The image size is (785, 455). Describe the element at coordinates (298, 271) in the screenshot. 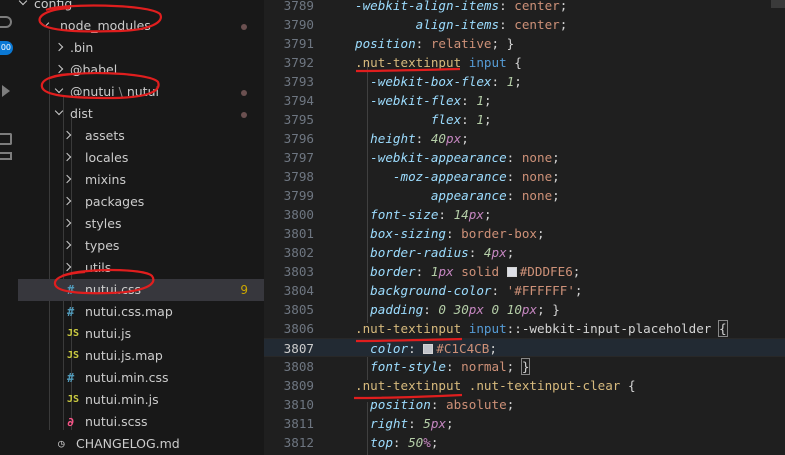

I see `line-number: 3803` at that location.